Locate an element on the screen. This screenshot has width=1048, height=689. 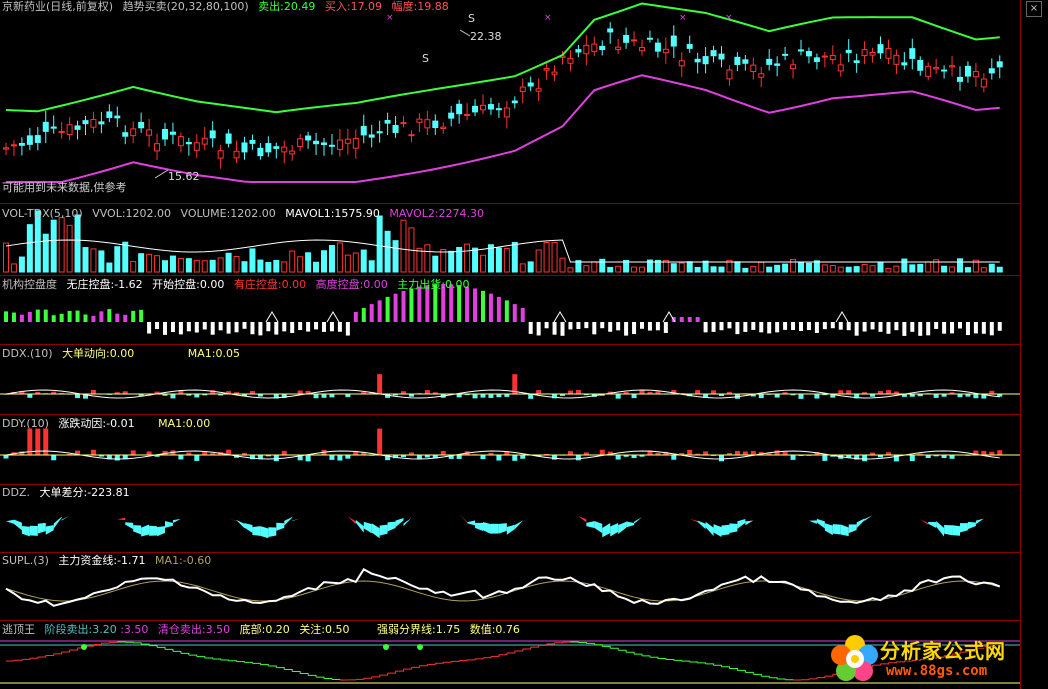
sell-signal-s2: S is located at coordinates (425, 58).